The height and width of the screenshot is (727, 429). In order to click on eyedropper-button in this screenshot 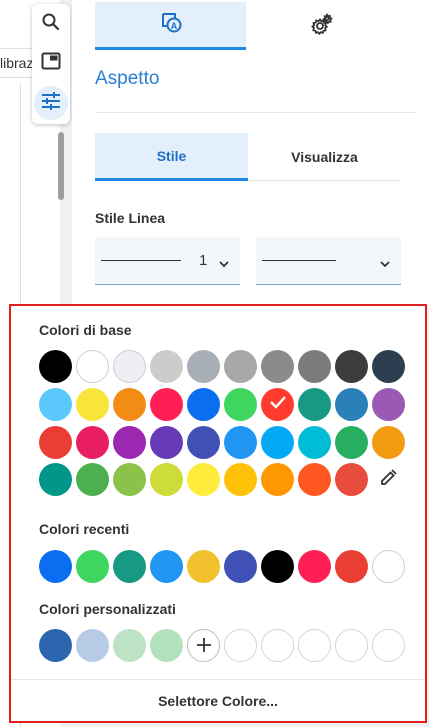, I will do `click(388, 479)`.